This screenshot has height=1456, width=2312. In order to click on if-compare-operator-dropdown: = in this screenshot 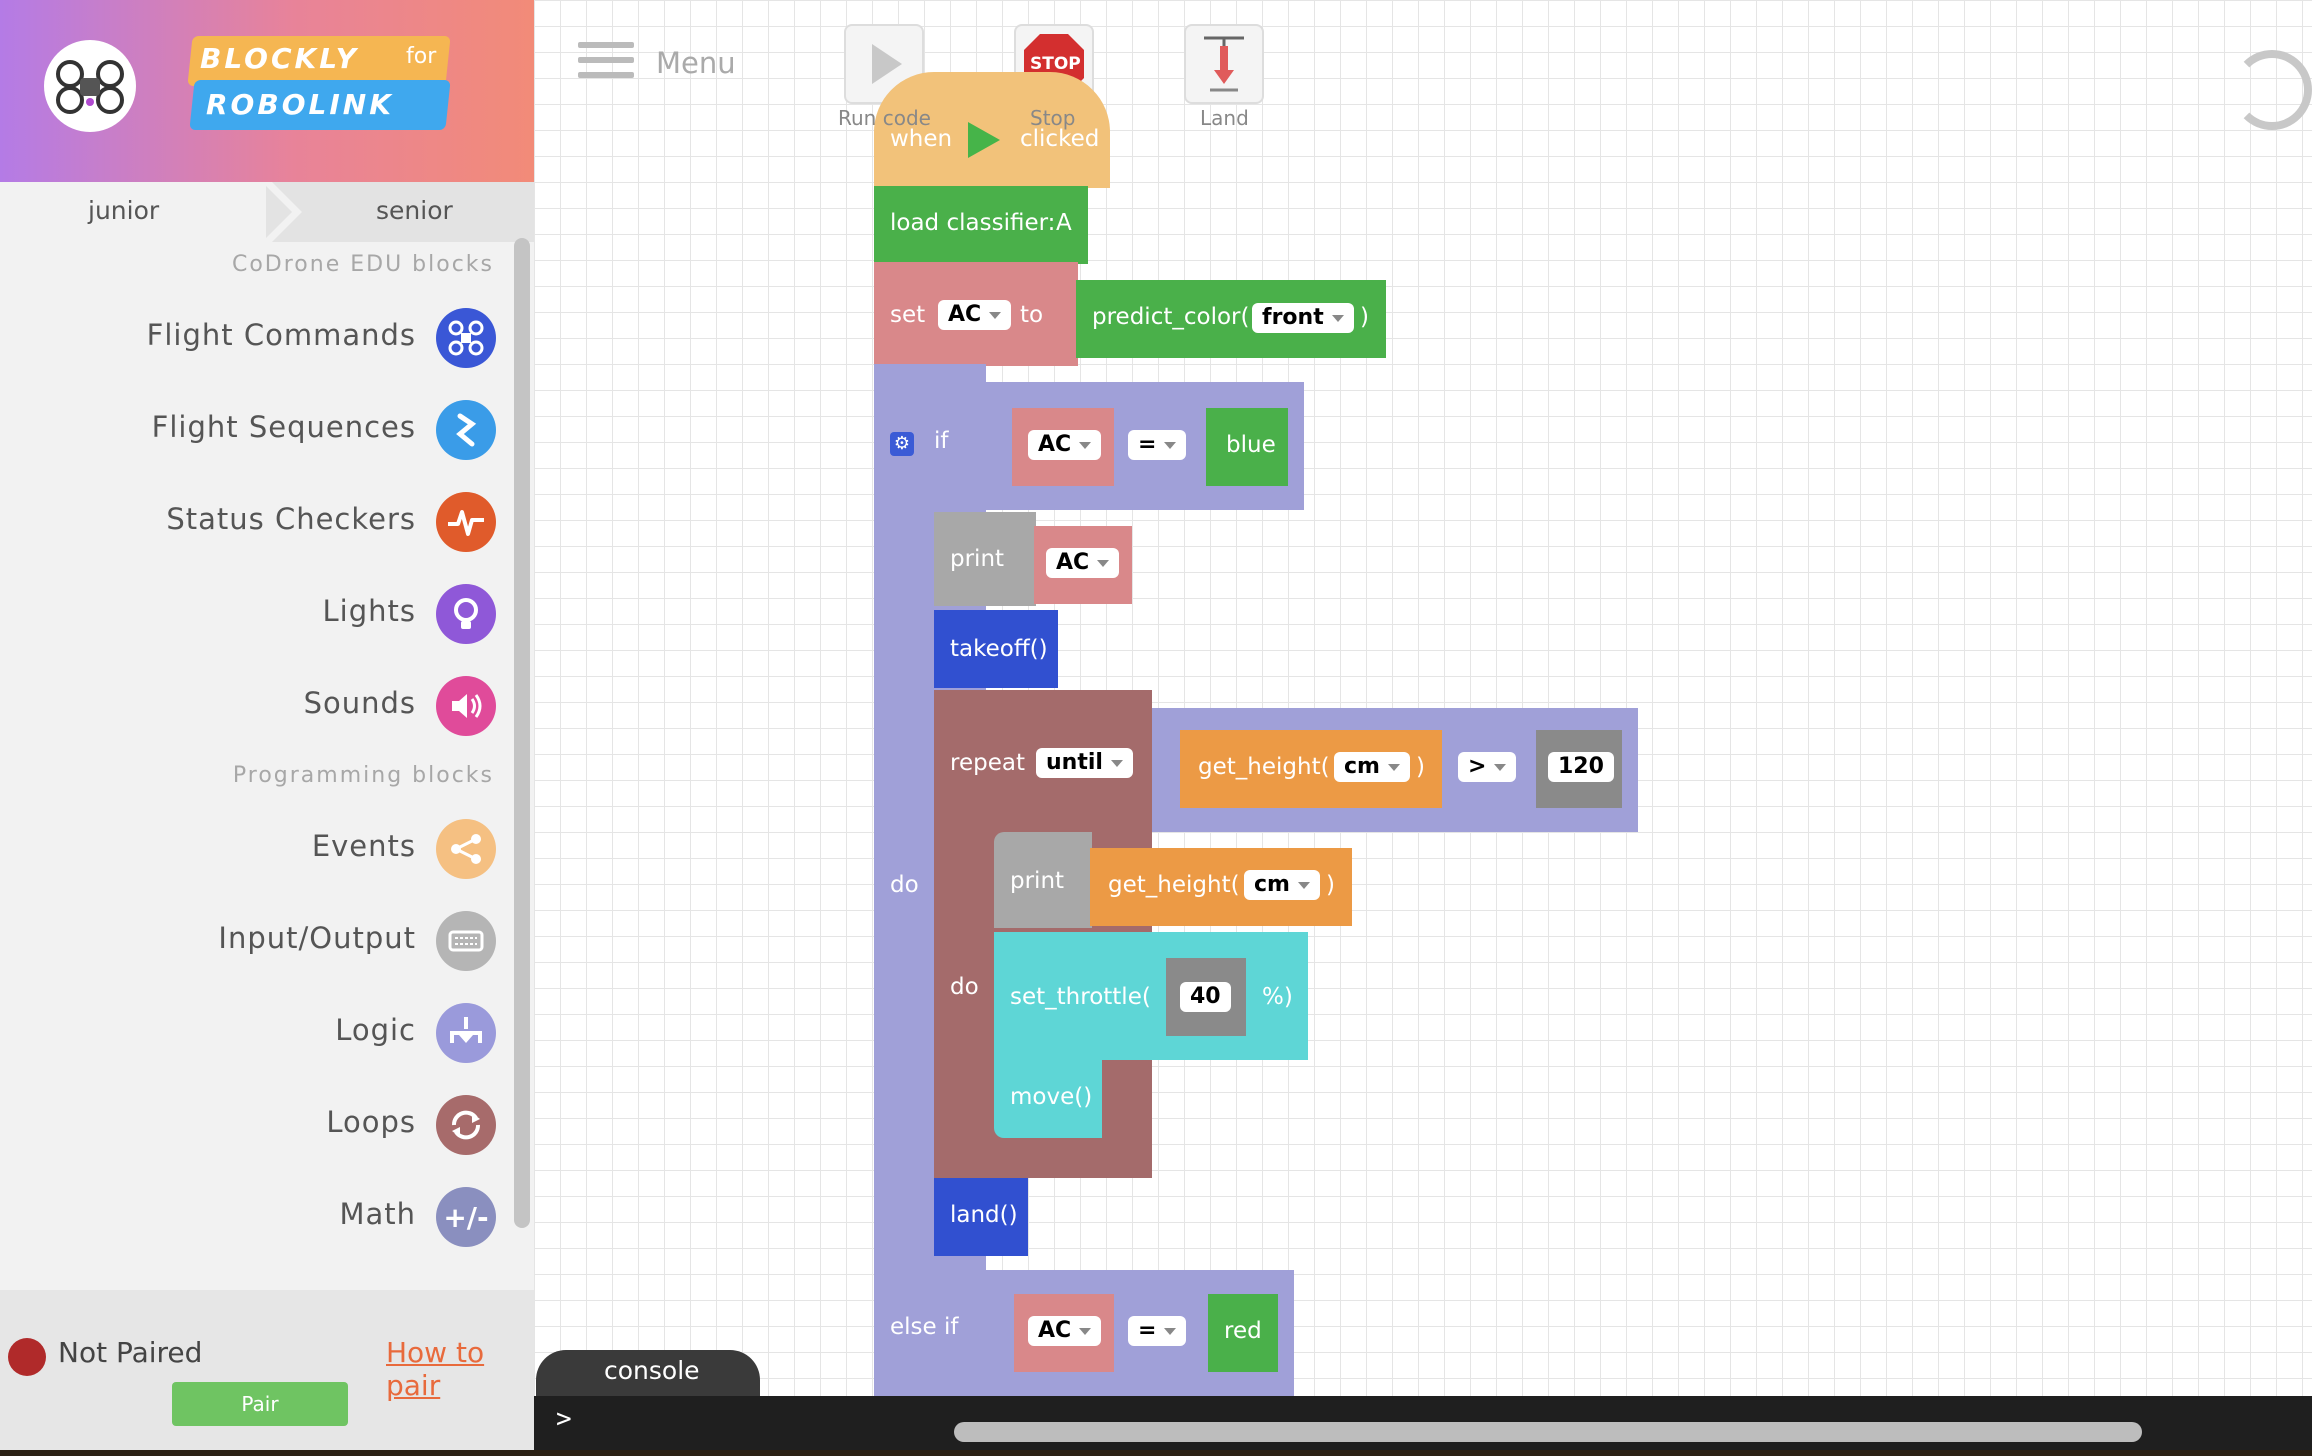, I will do `click(1157, 445)`.